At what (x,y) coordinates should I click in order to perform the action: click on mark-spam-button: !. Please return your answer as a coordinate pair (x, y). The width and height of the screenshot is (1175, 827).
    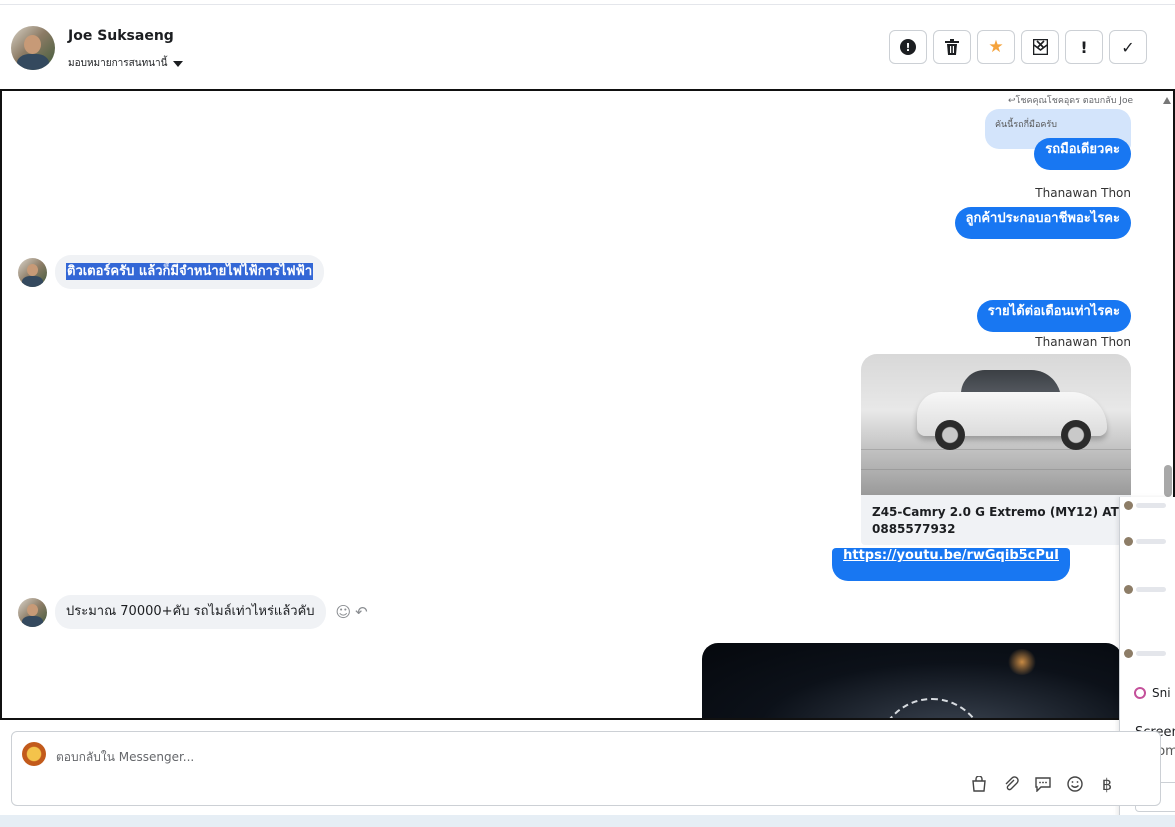
    Looking at the image, I should click on (908, 47).